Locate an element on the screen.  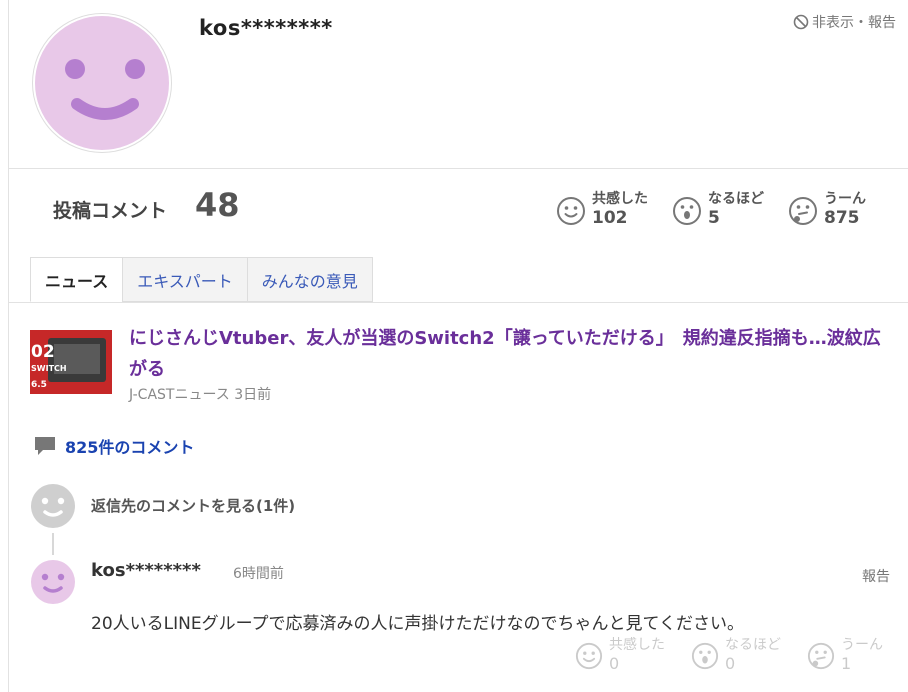
comment-reaction-empathy: 共感した 0 is located at coordinates (620, 655).